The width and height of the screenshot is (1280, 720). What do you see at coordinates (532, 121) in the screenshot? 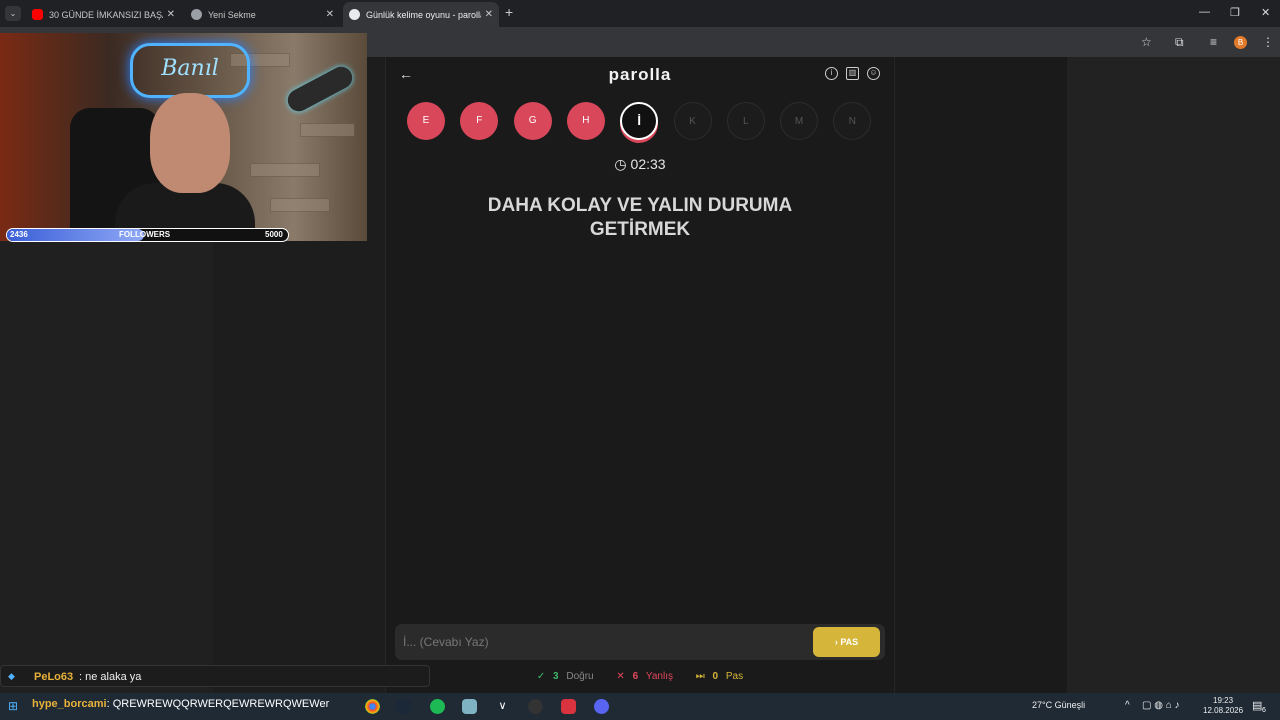
I see `letter-circle-3: G` at bounding box center [532, 121].